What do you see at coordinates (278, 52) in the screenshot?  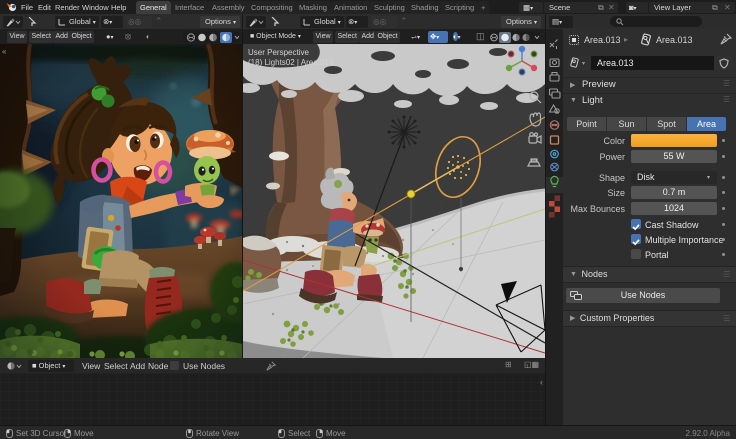 I see `svg-text: User Perspective` at bounding box center [278, 52].